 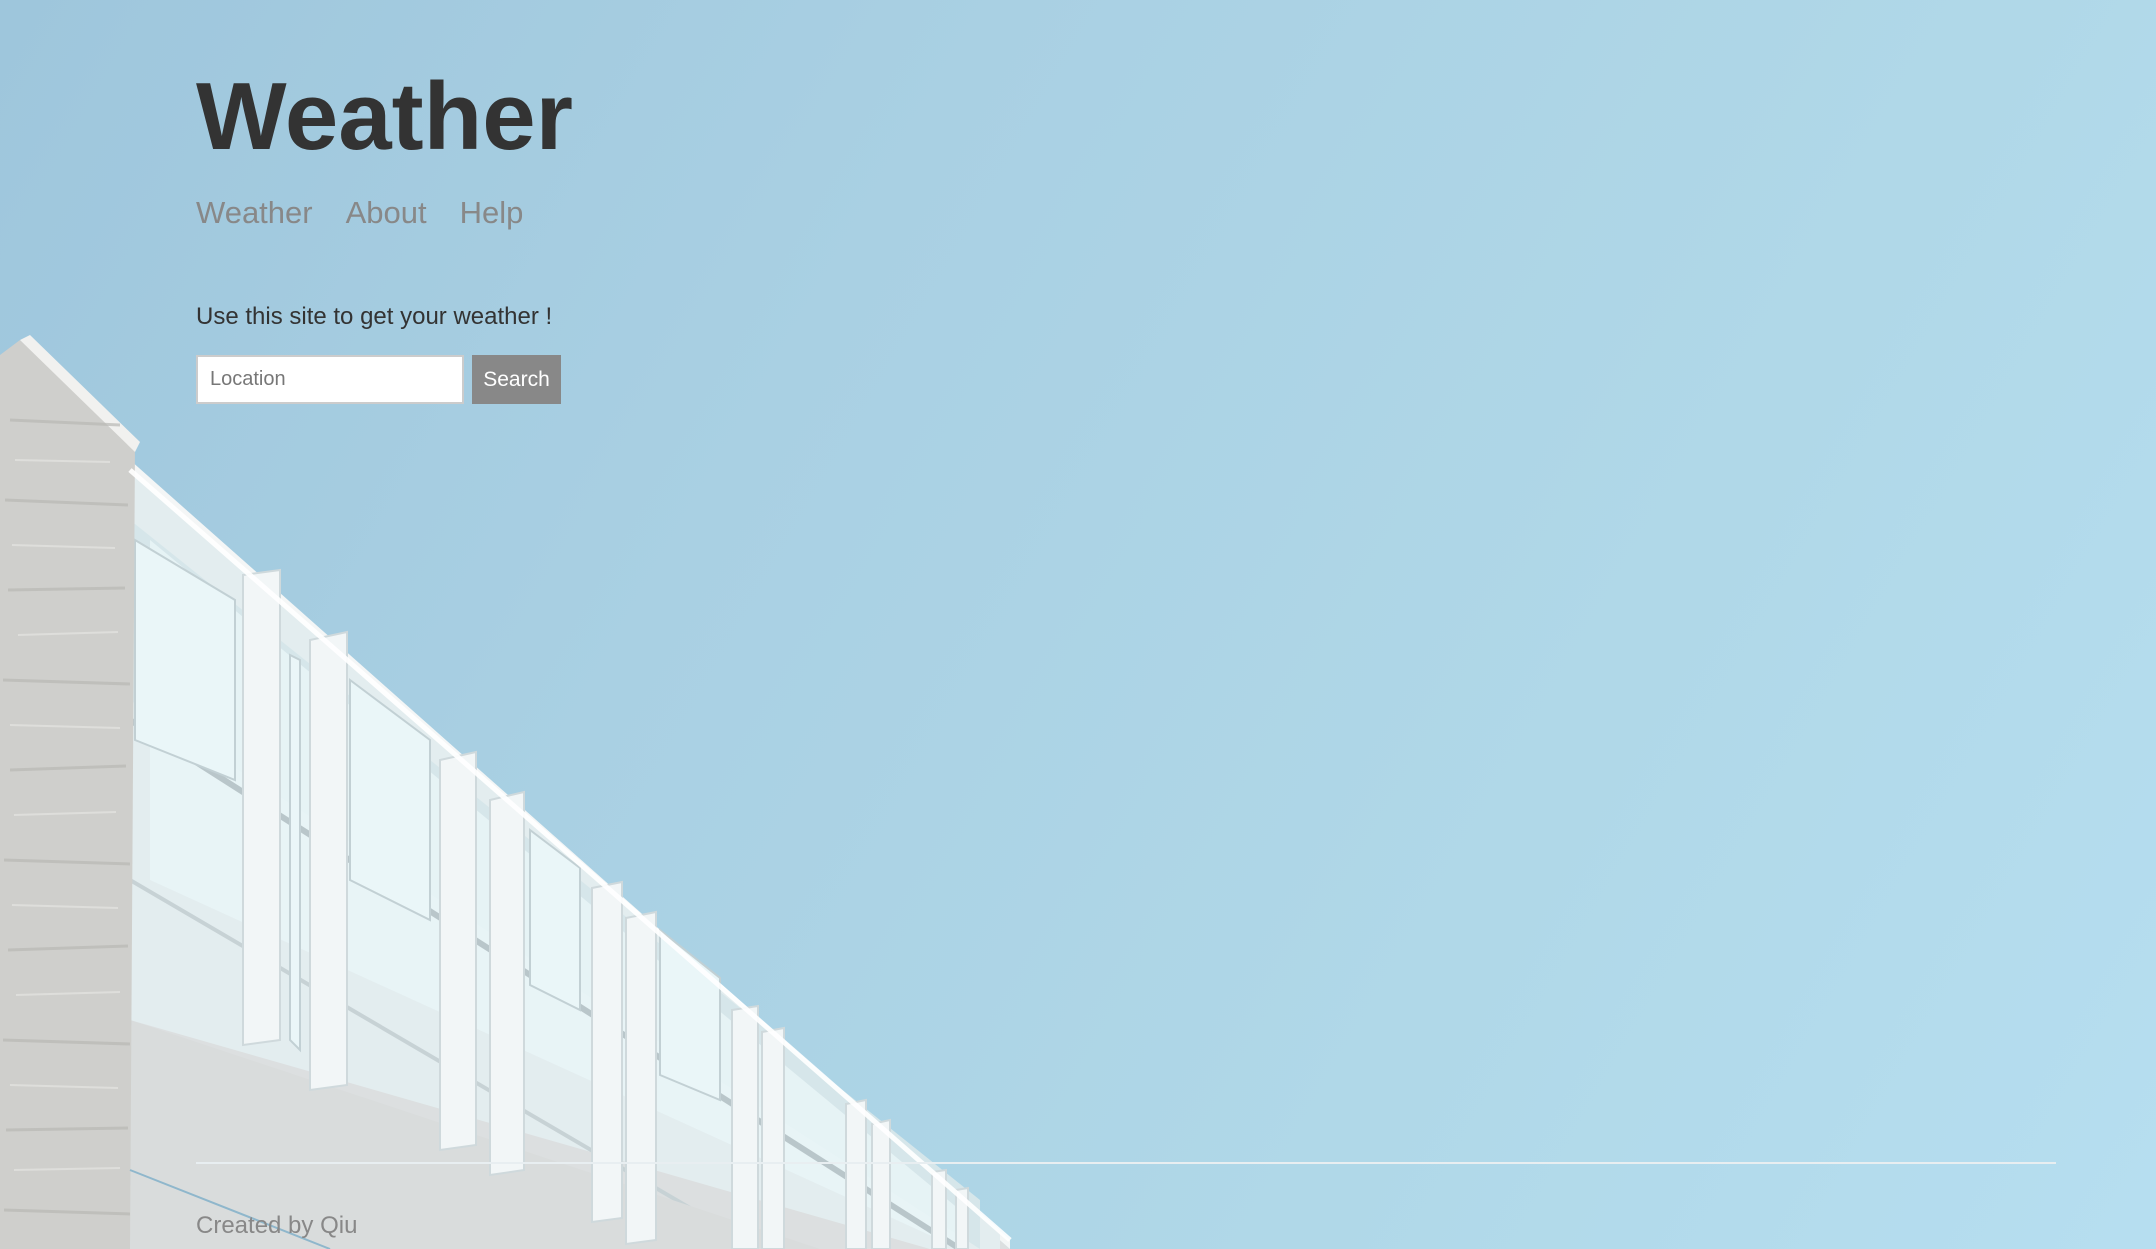 I want to click on intro-text: Use this site to get your weather !, so click(x=374, y=316).